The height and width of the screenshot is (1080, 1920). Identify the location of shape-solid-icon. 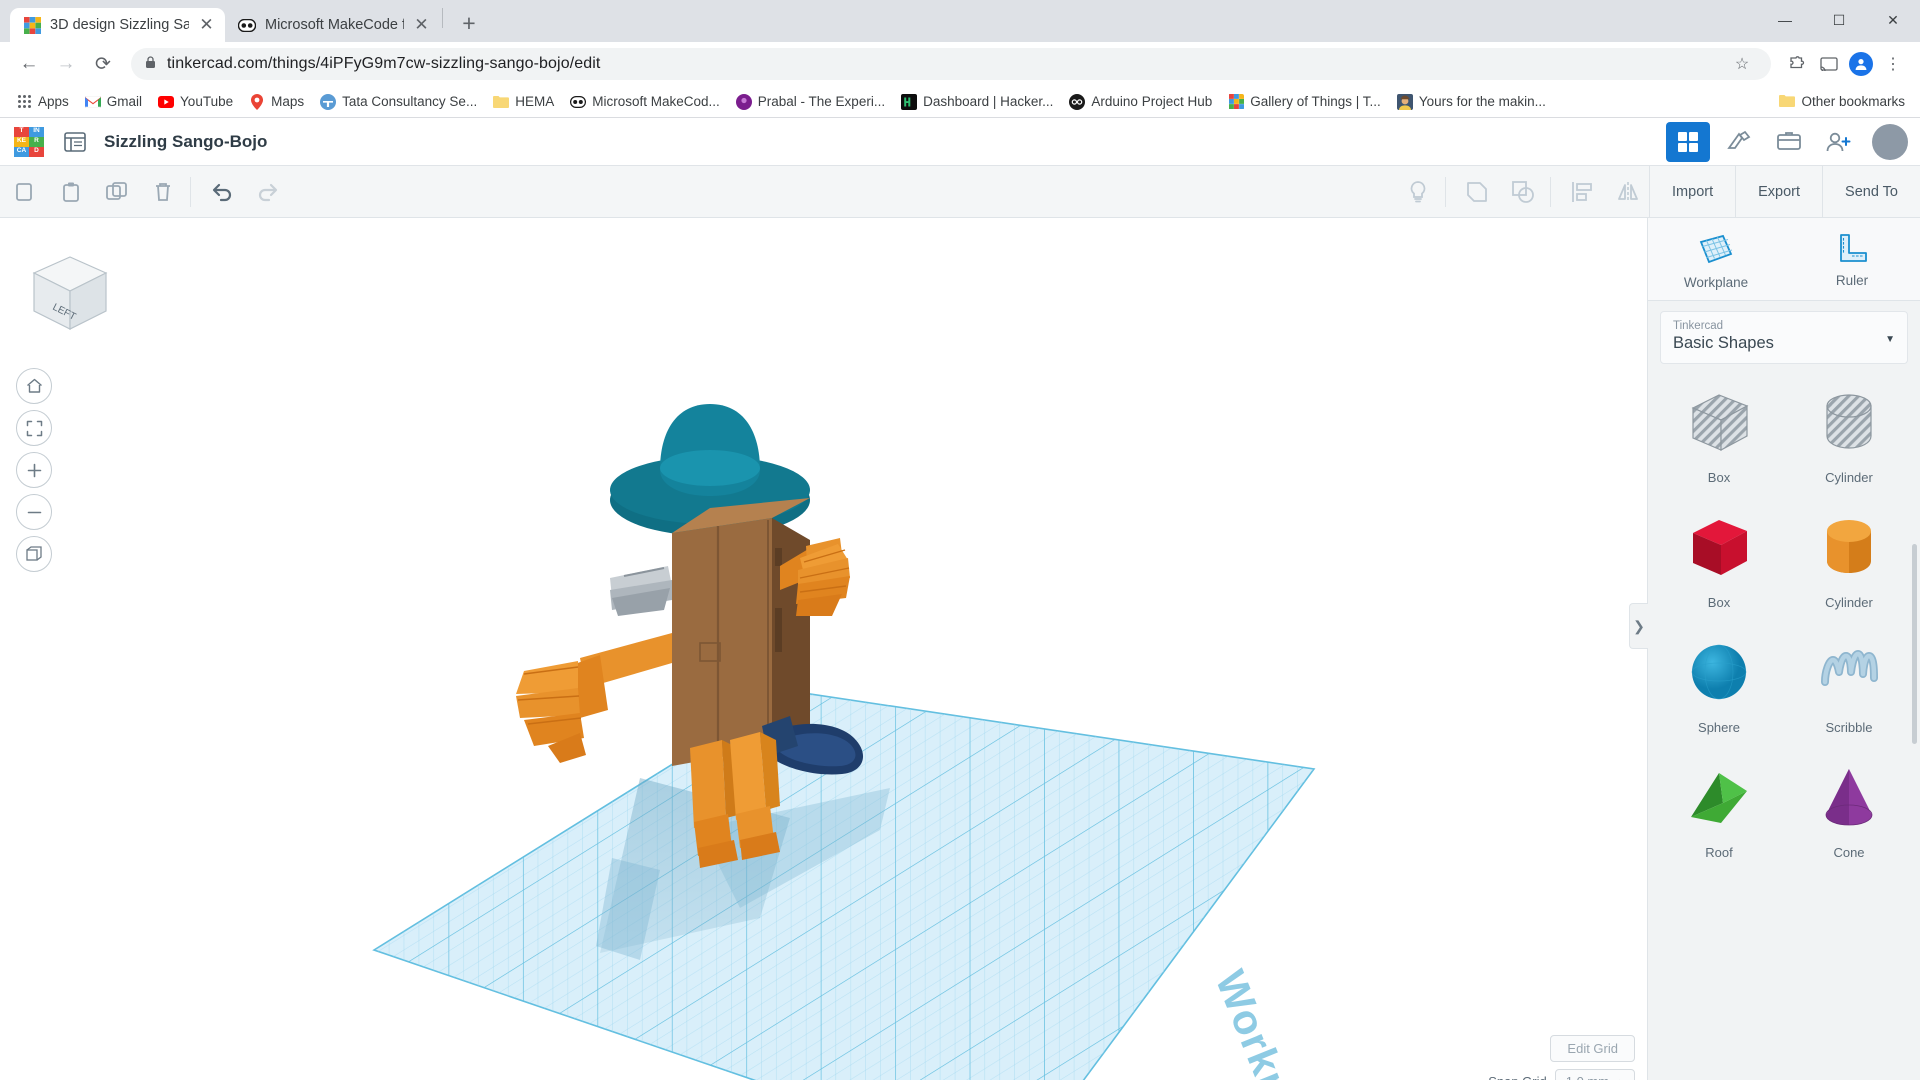
(1477, 192).